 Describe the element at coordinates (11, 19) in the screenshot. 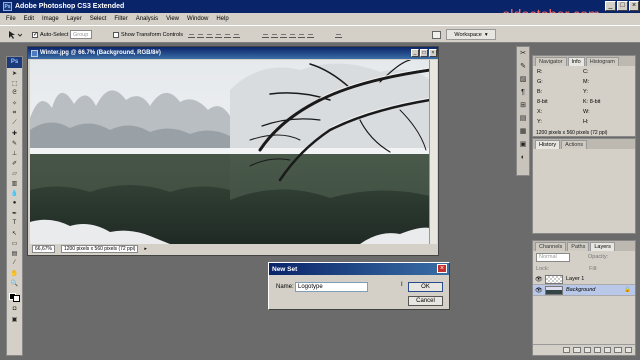

I see `menu-file: File` at that location.